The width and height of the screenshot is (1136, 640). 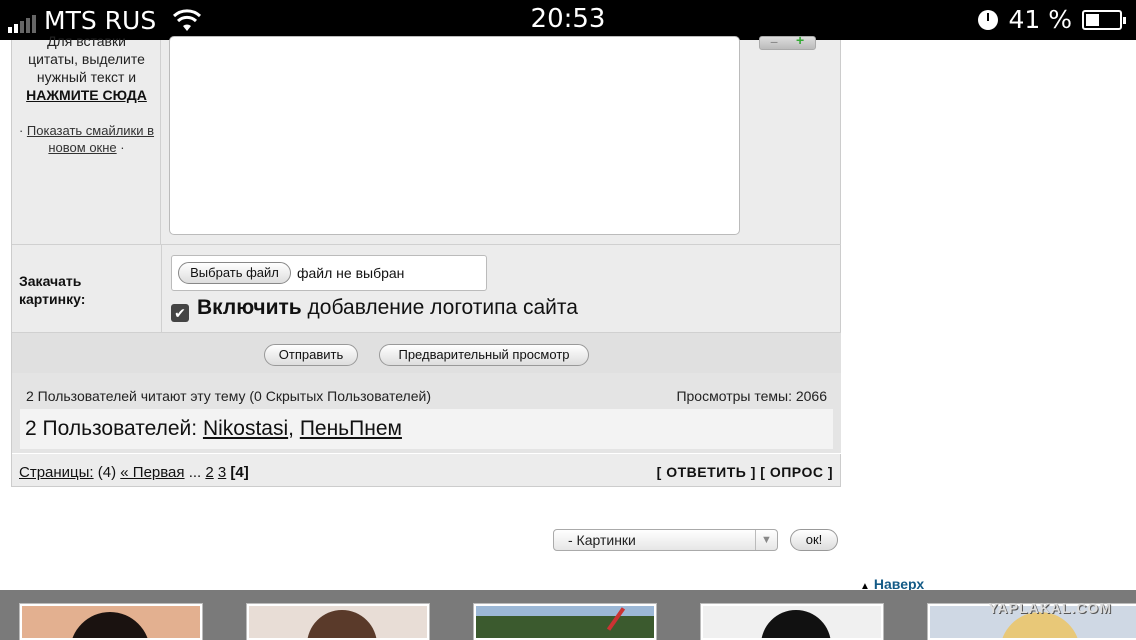 What do you see at coordinates (1104, 19) in the screenshot?
I see `battery-icon` at bounding box center [1104, 19].